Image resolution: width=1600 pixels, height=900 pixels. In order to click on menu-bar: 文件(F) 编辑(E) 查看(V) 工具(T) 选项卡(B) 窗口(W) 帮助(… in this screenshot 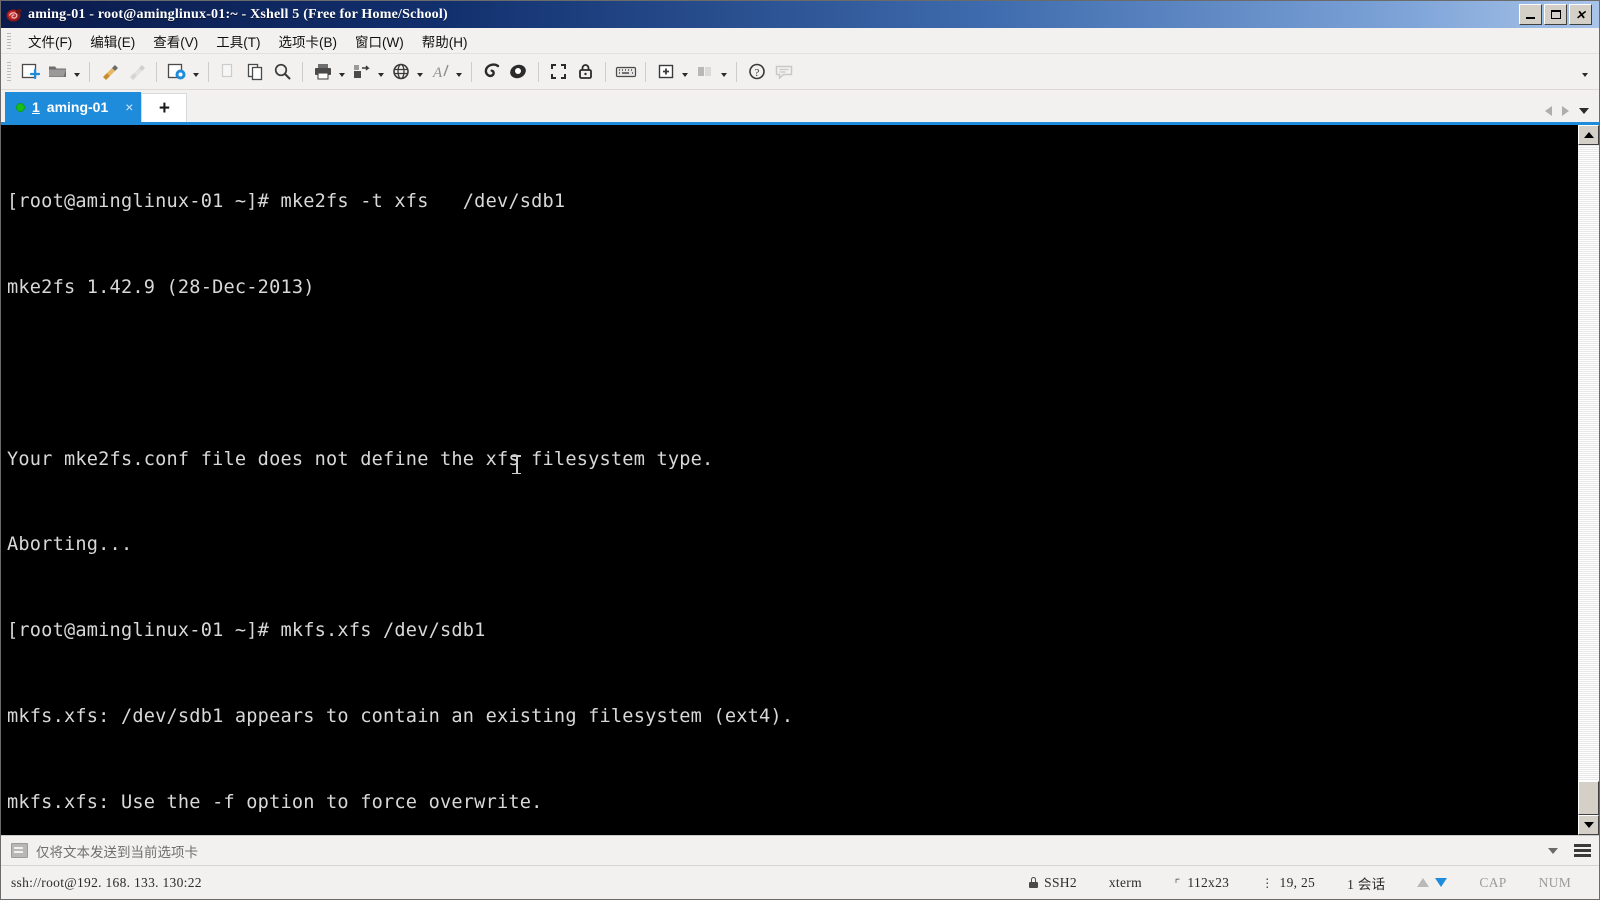, I will do `click(800, 41)`.